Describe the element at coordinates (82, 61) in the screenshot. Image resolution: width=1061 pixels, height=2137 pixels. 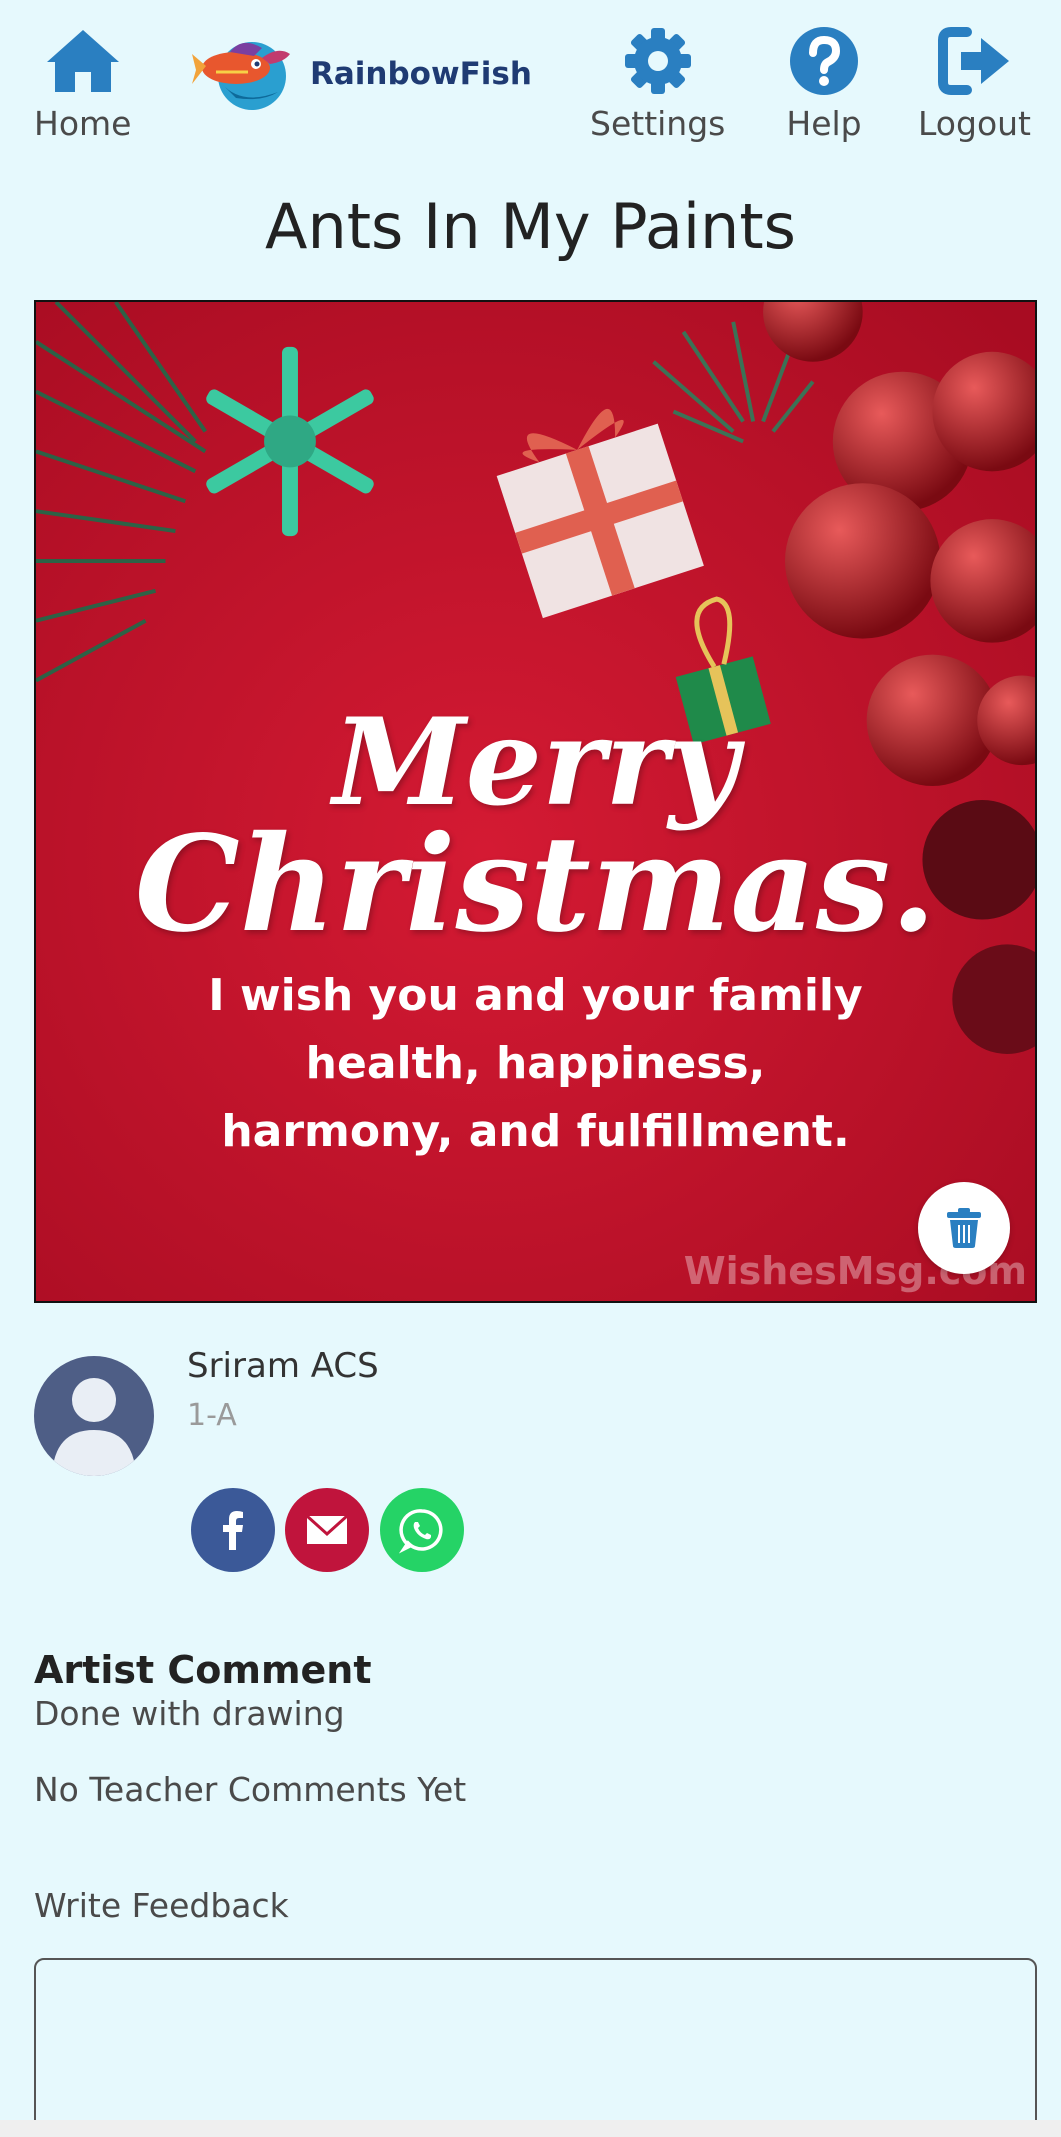
I see `home-icon` at that location.